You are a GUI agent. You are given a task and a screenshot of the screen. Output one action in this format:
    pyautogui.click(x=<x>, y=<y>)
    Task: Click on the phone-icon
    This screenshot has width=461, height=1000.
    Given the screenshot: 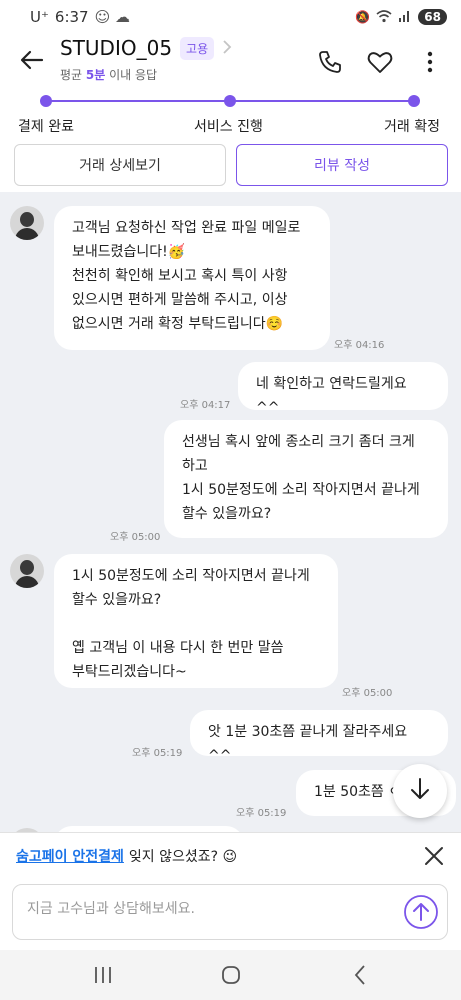 What is the action you would take?
    pyautogui.click(x=330, y=62)
    